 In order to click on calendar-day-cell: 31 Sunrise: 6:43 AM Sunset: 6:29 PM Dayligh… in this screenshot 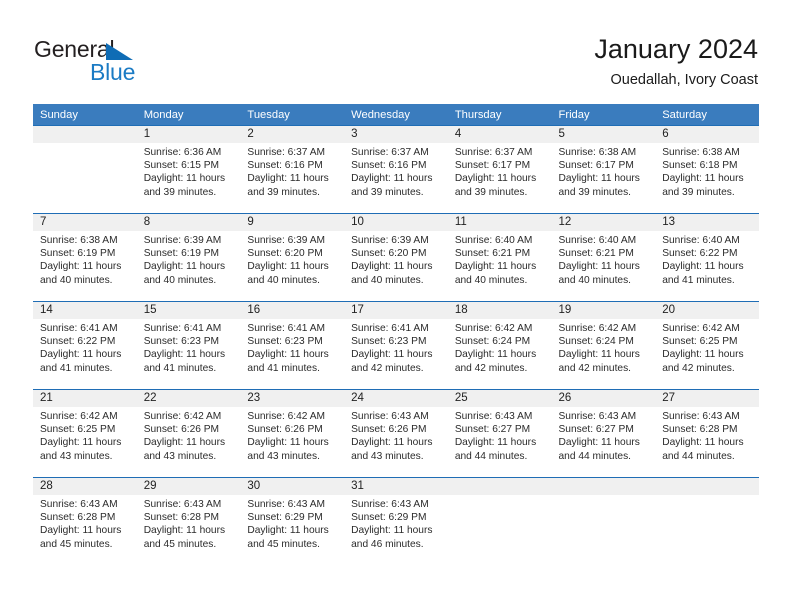, I will do `click(396, 521)`.